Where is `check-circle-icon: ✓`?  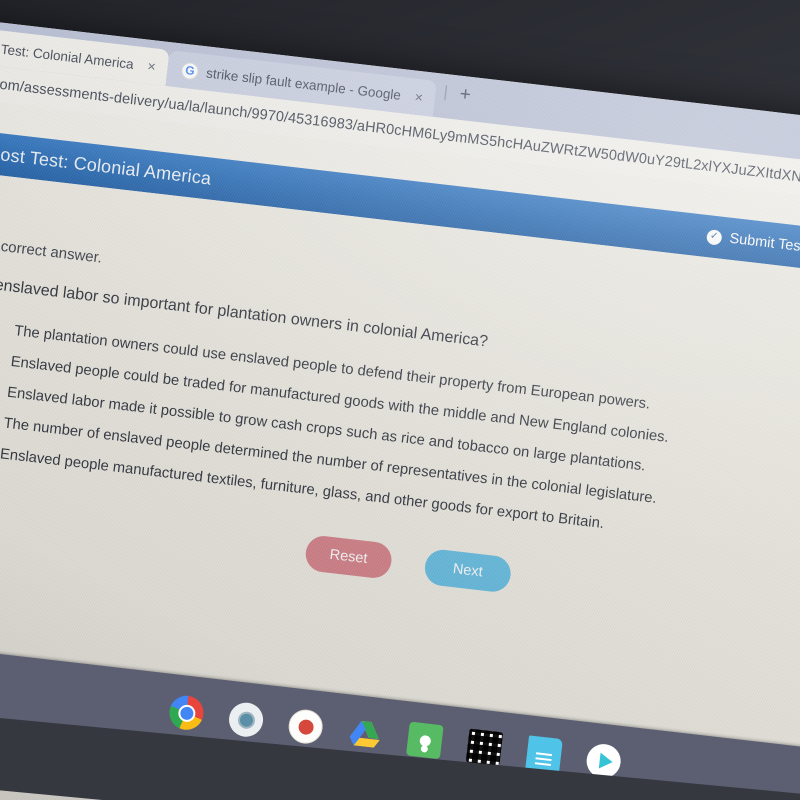
check-circle-icon: ✓ is located at coordinates (714, 237).